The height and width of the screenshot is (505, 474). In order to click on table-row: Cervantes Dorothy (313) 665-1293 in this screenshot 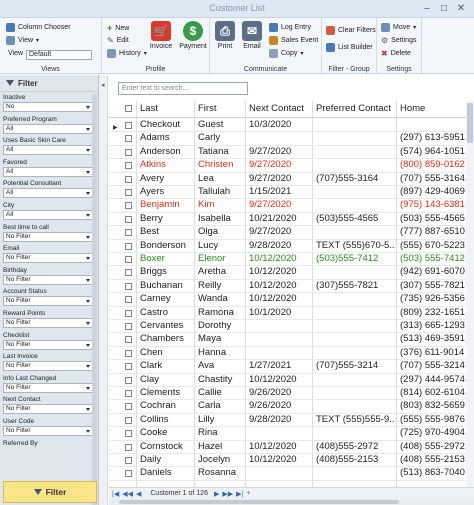, I will do `click(291, 327)`.